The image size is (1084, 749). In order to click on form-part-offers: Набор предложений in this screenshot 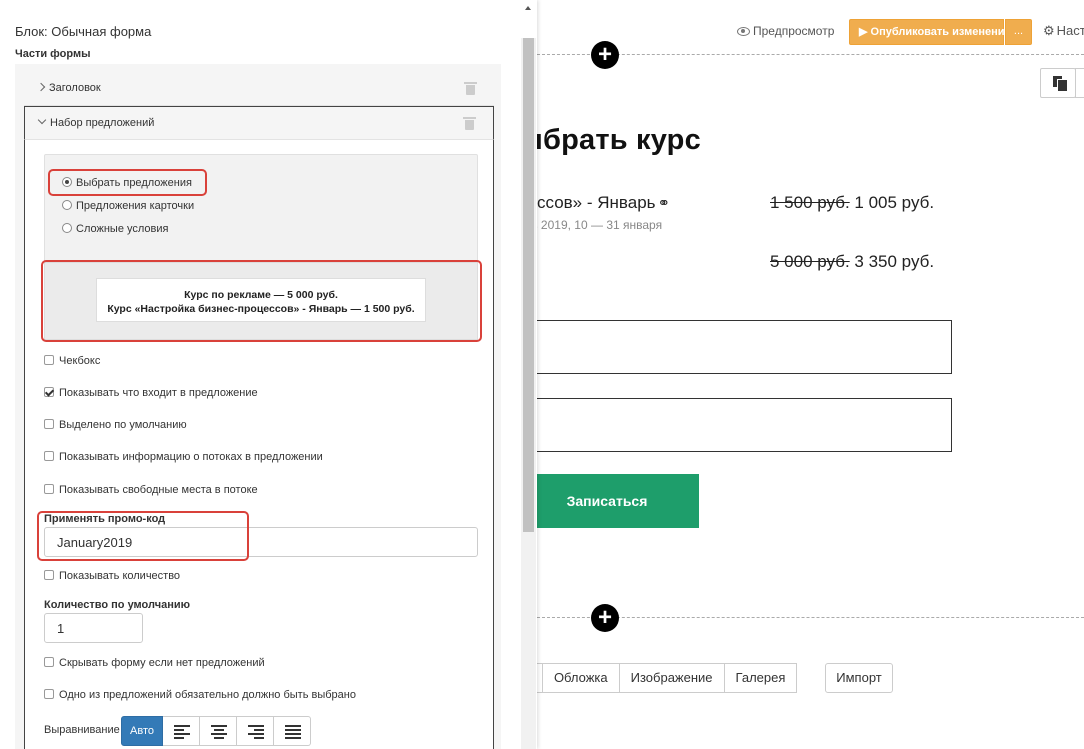, I will do `click(259, 123)`.